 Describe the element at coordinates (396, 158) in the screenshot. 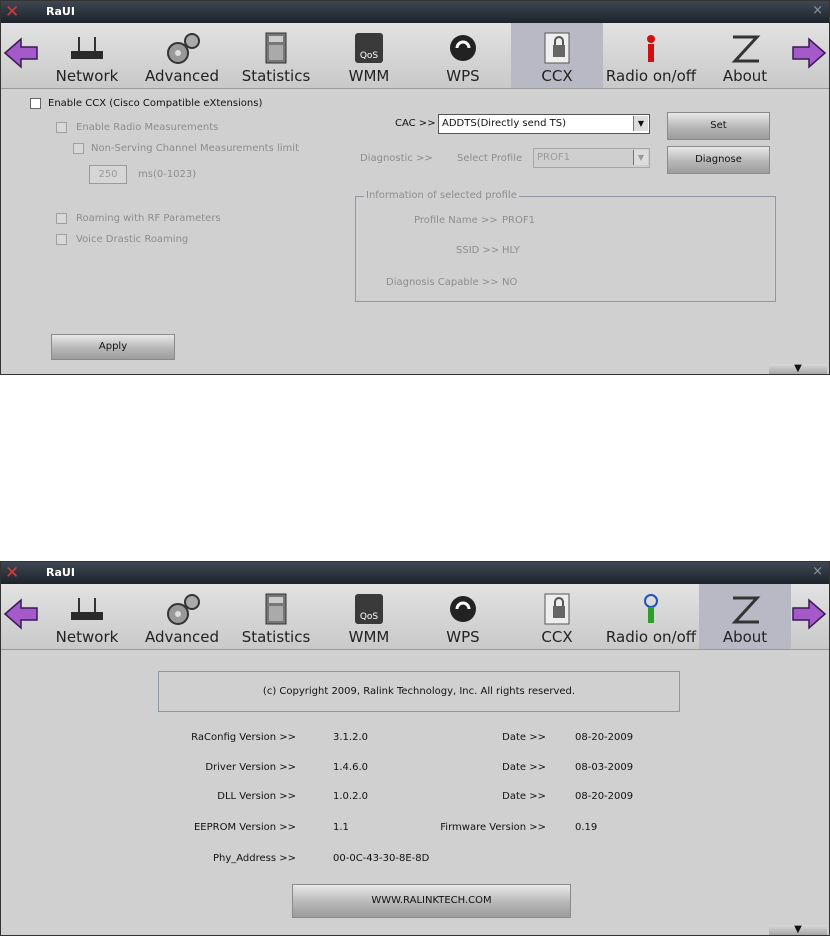

I see `diagnostic-label: Diagnostic >>` at that location.